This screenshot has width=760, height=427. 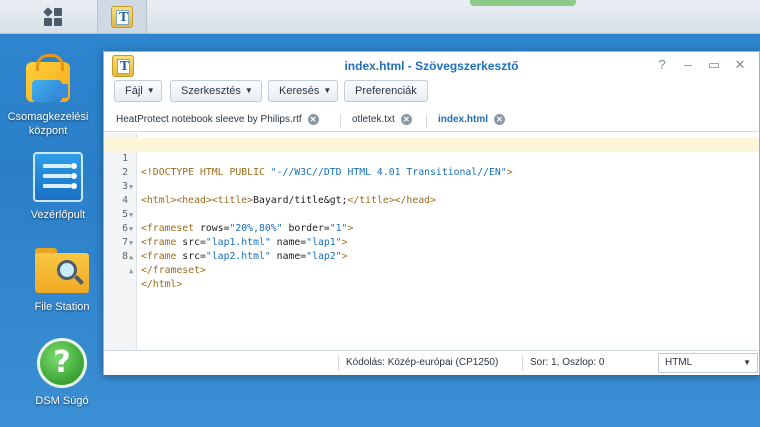 What do you see at coordinates (131, 271) in the screenshot?
I see `fold-toggle-icon: ▲` at bounding box center [131, 271].